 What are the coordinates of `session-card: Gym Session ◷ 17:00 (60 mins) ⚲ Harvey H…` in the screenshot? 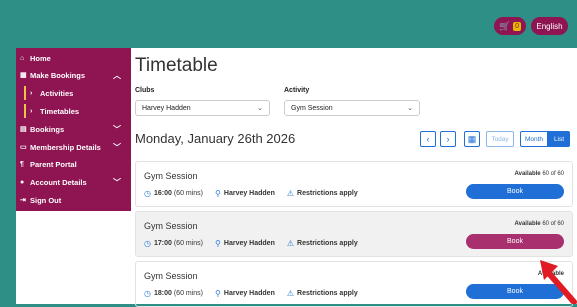 It's located at (354, 234).